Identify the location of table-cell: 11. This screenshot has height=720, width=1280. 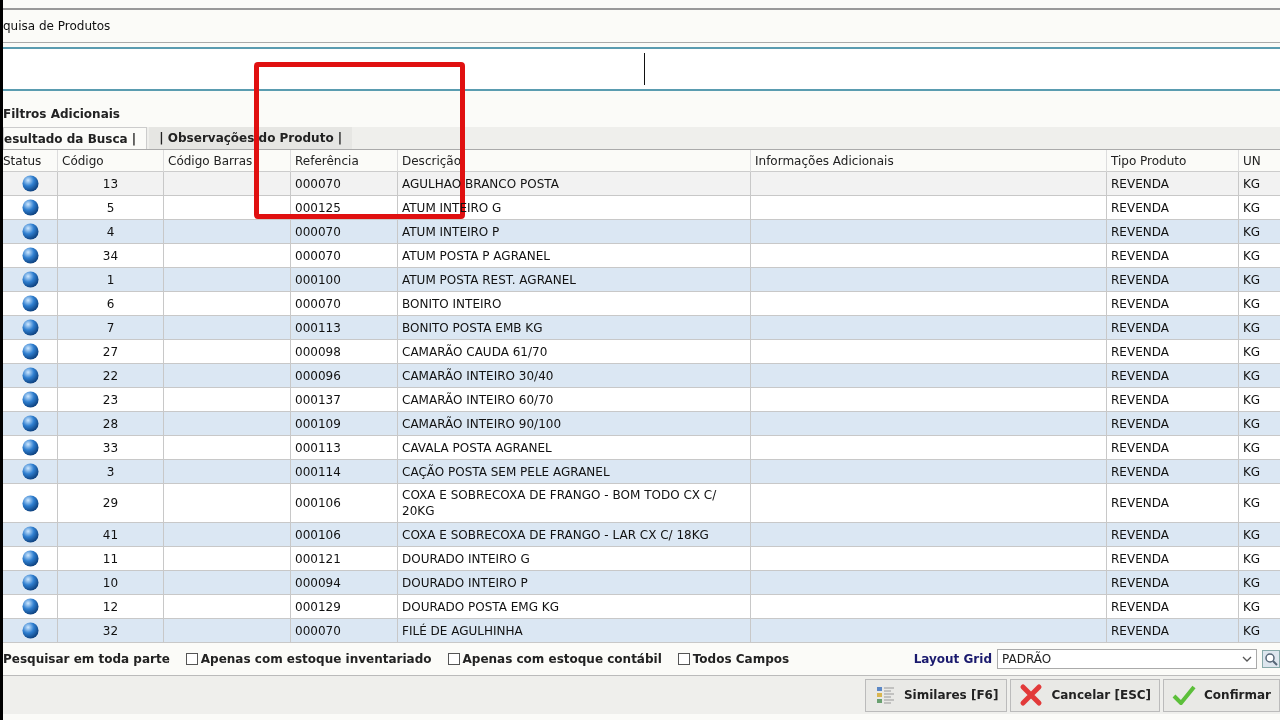
(110, 558).